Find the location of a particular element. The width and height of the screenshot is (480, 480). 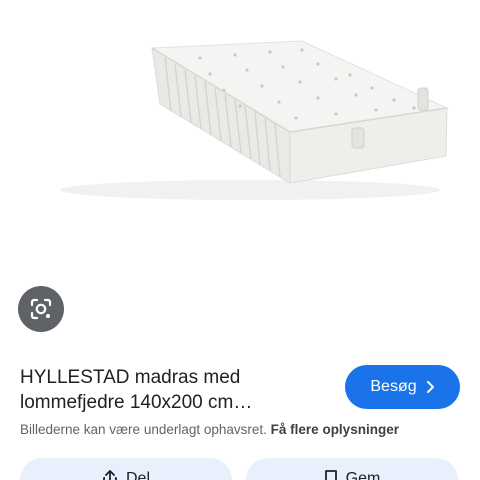

save-button-label: Gem is located at coordinates (363, 475).